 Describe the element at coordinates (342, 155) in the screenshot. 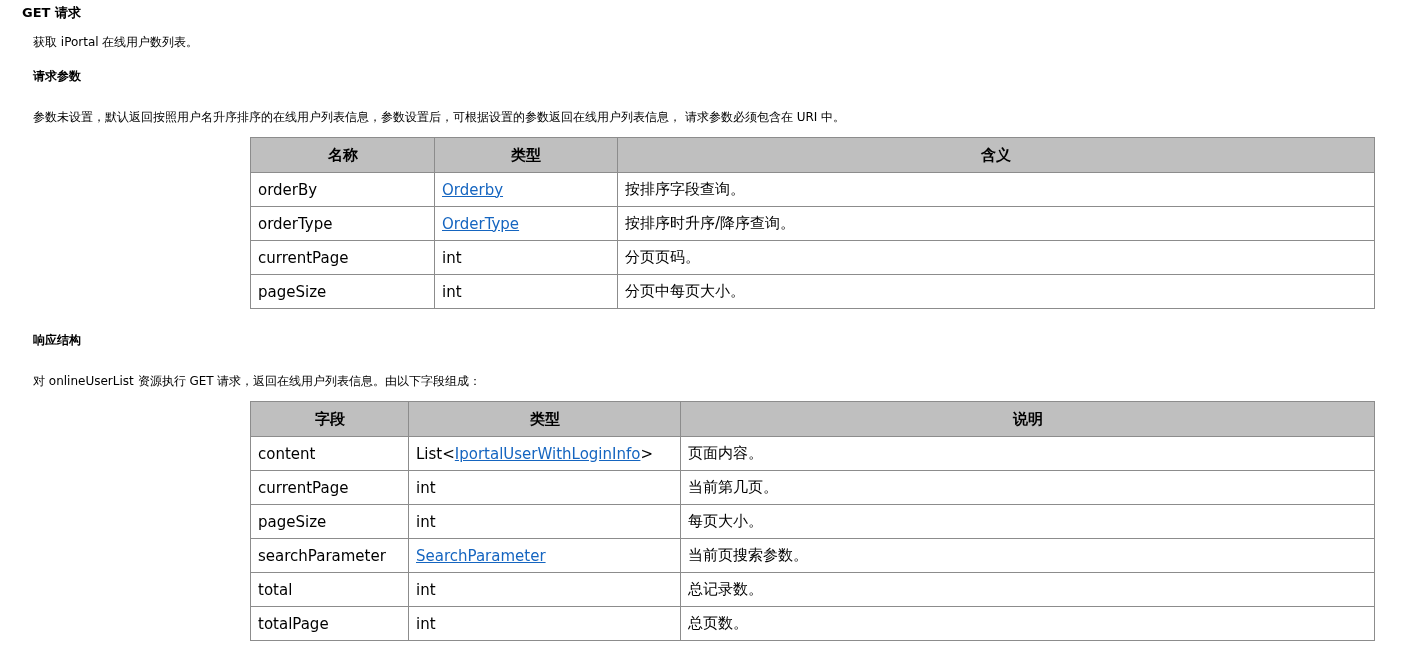

I see `column-header: 名称` at that location.